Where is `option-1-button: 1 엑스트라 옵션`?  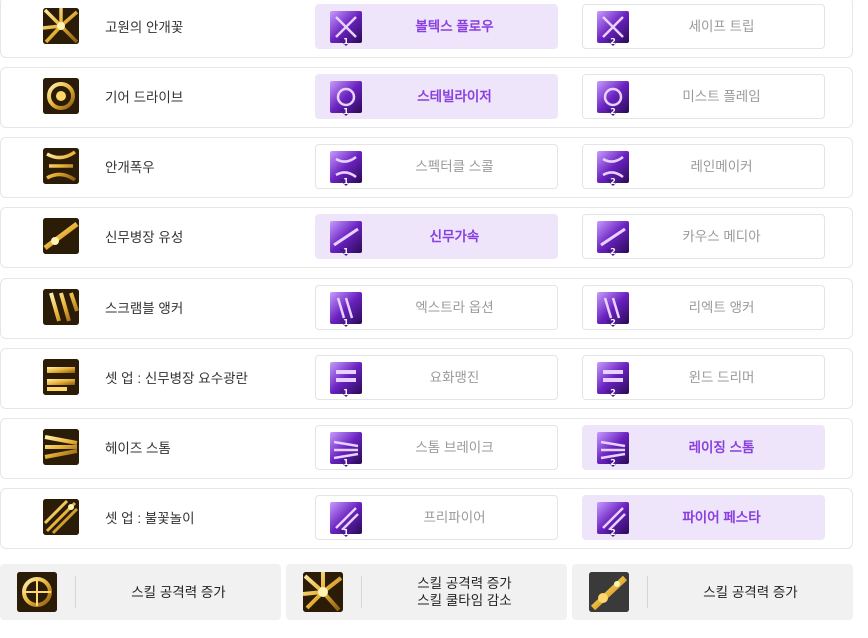 option-1-button: 1 엑스트라 옵션 is located at coordinates (436, 307).